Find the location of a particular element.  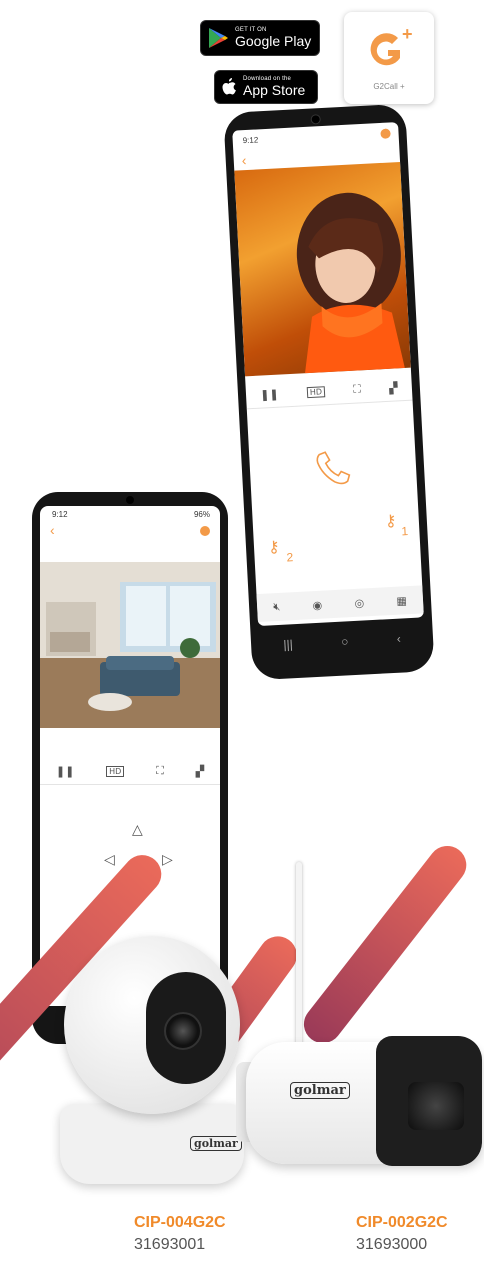

g2call-logo-icon: + is located at coordinates (391, 45).